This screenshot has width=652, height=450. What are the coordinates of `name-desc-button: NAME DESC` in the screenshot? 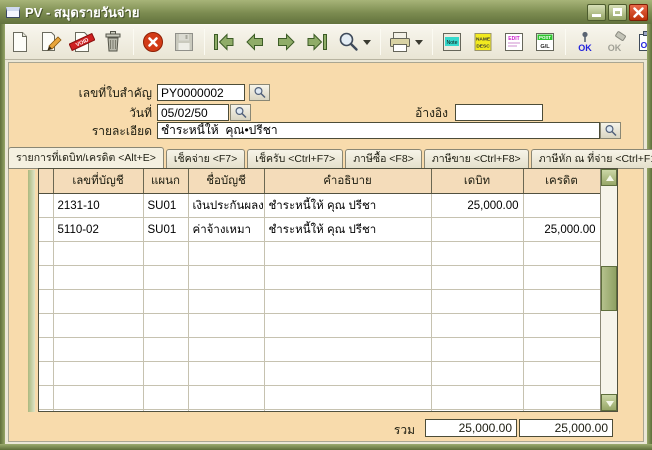 It's located at (483, 42).